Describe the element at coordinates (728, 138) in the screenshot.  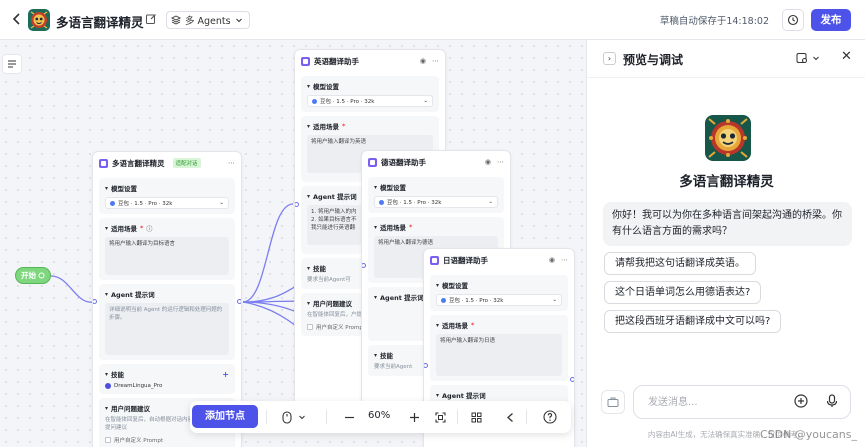
I see `bot-avatar` at that location.